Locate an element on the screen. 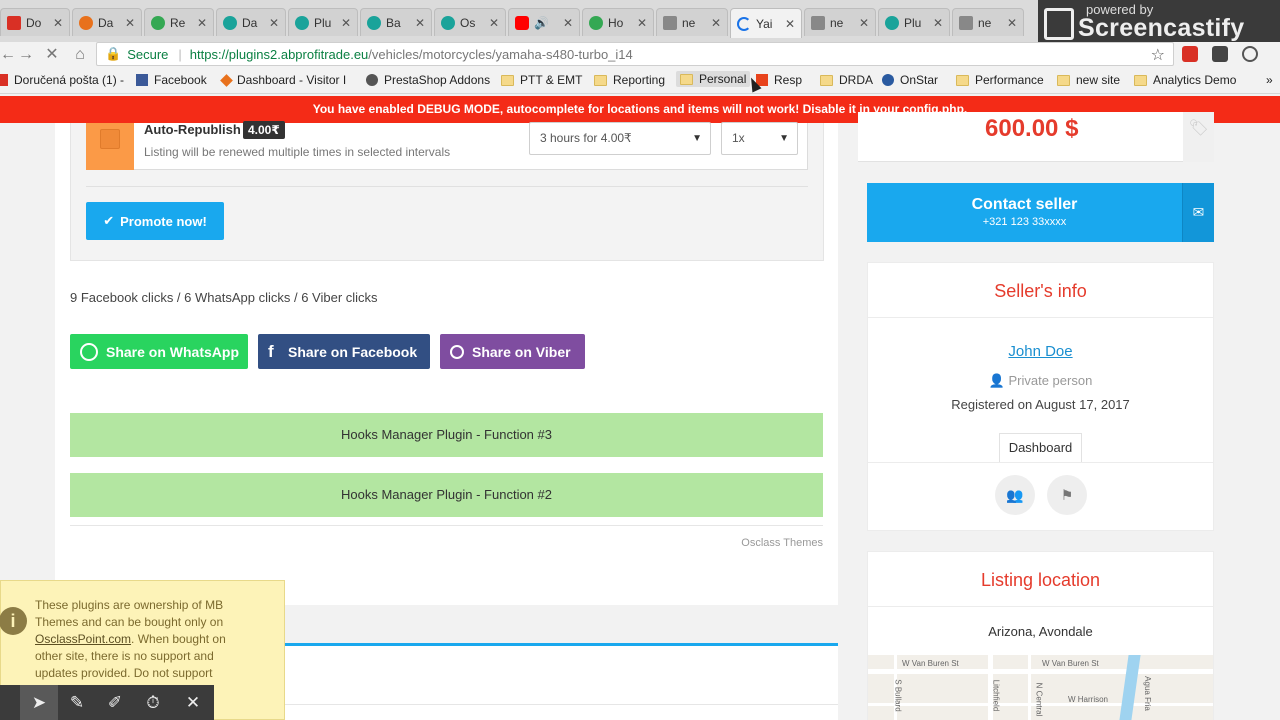 The height and width of the screenshot is (720, 1280). tab-label: Ba is located at coordinates (393, 22).